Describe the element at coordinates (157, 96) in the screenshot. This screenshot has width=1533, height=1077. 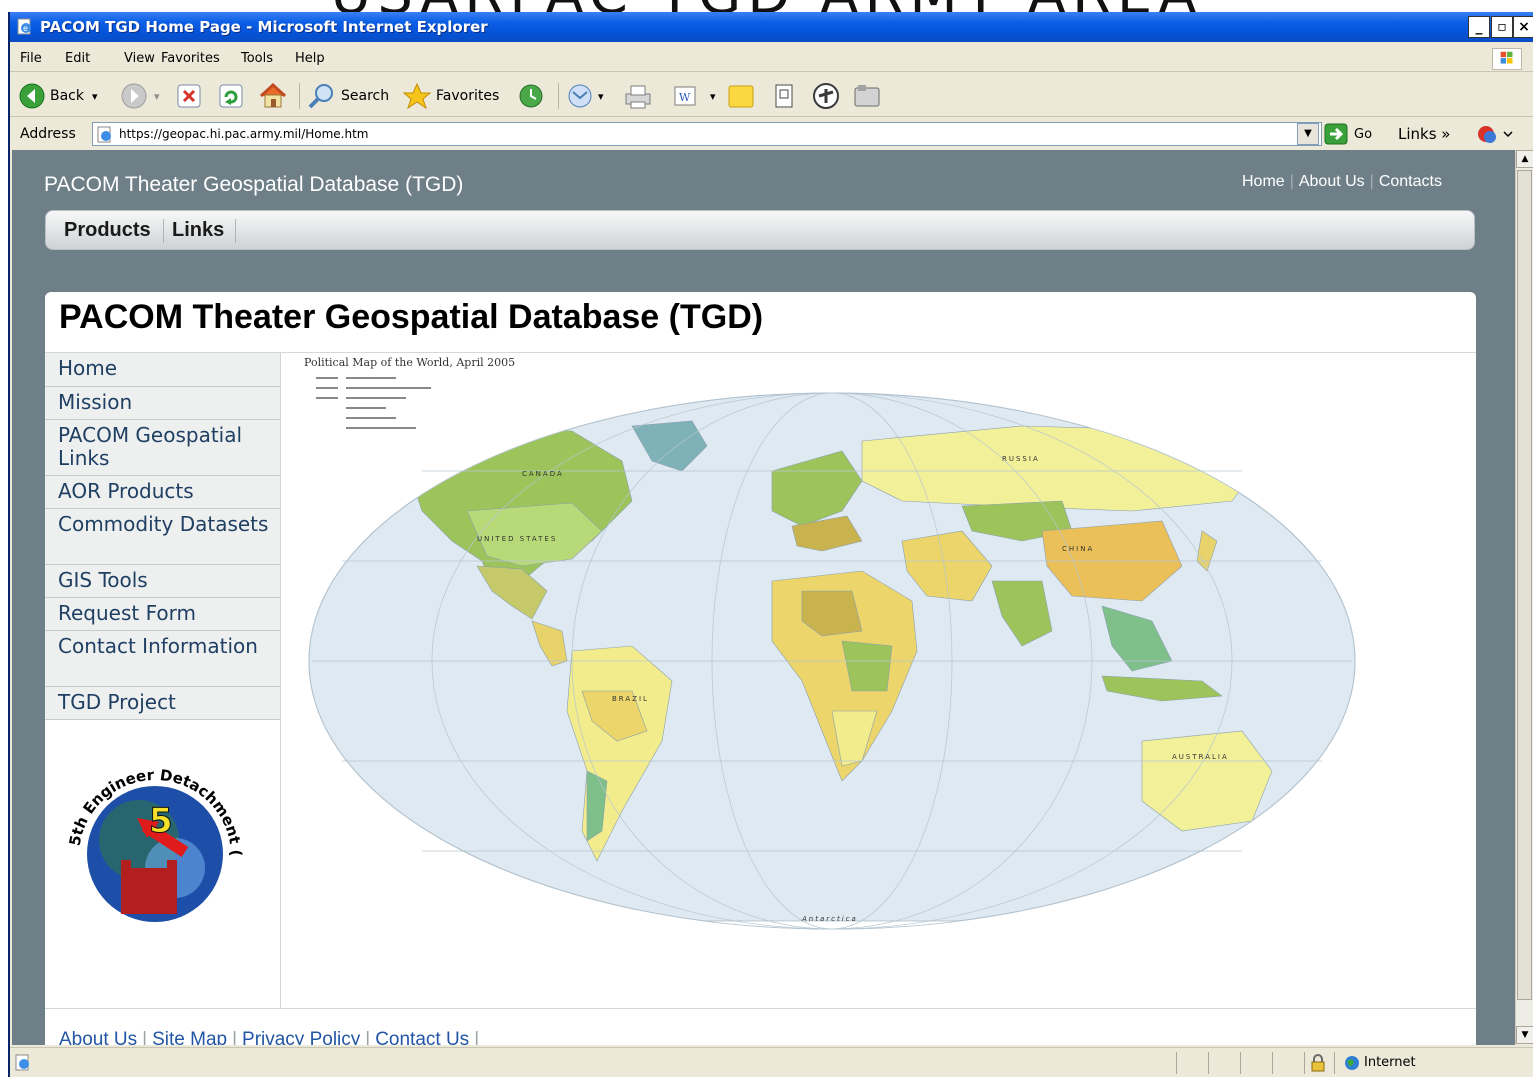
I see `forward-dropdown-icon: ▾` at that location.